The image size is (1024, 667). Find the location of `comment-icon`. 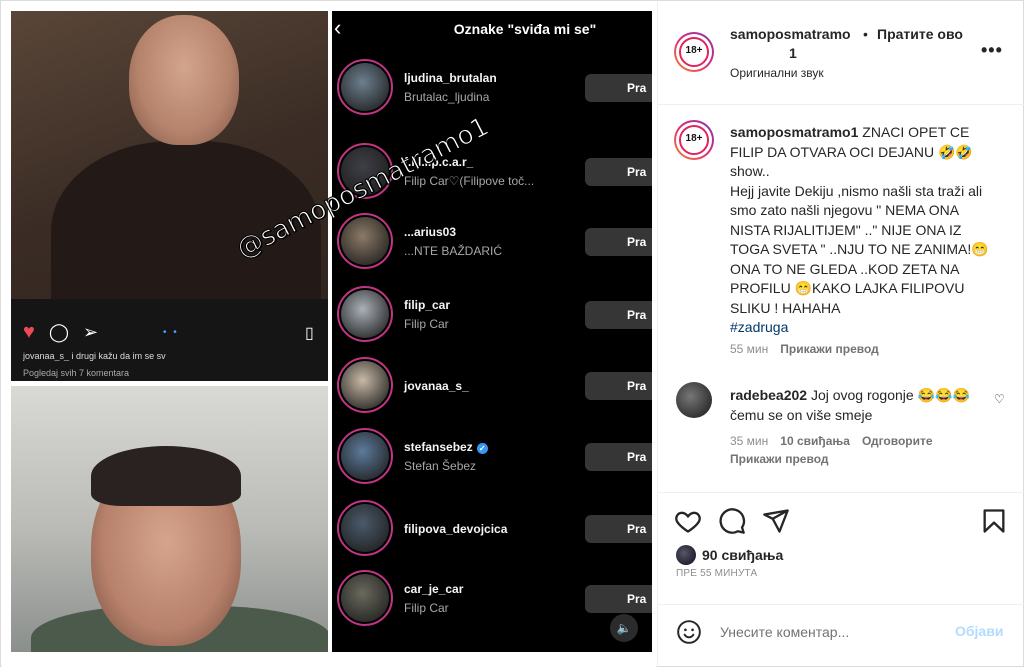

comment-icon is located at coordinates (732, 521).